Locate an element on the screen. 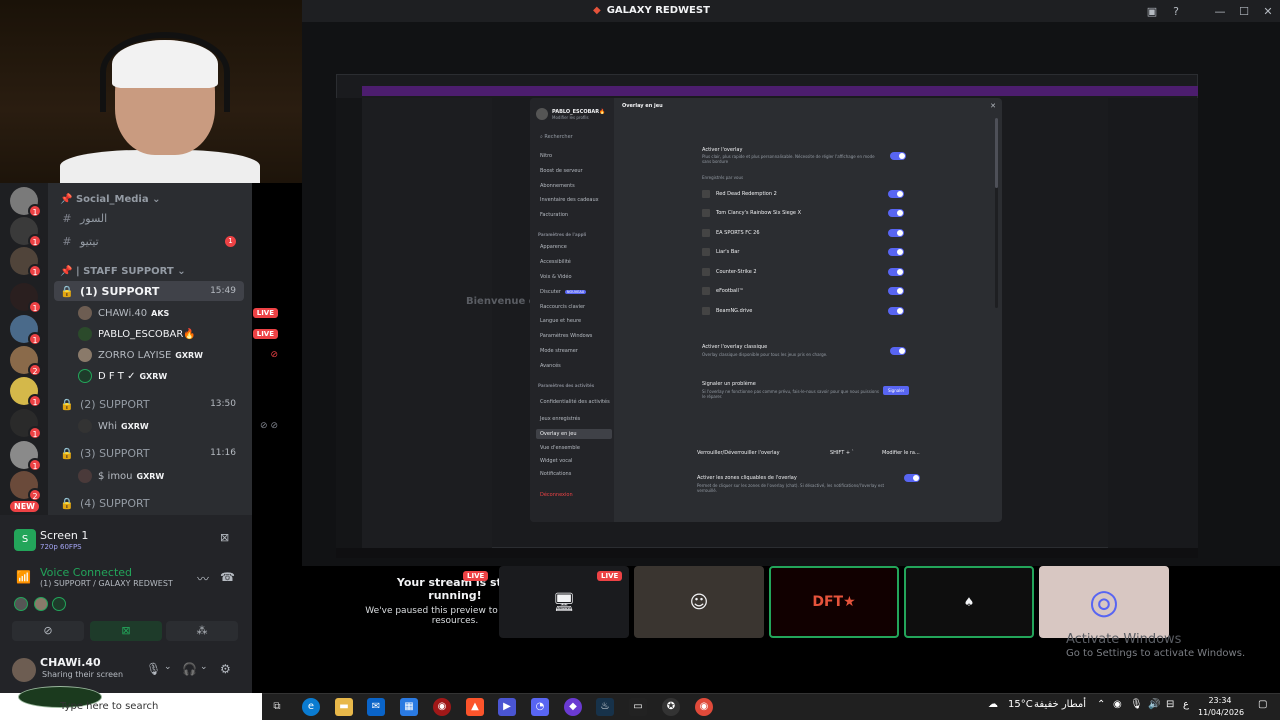  signal-icon: 📶 is located at coordinates (23, 577).